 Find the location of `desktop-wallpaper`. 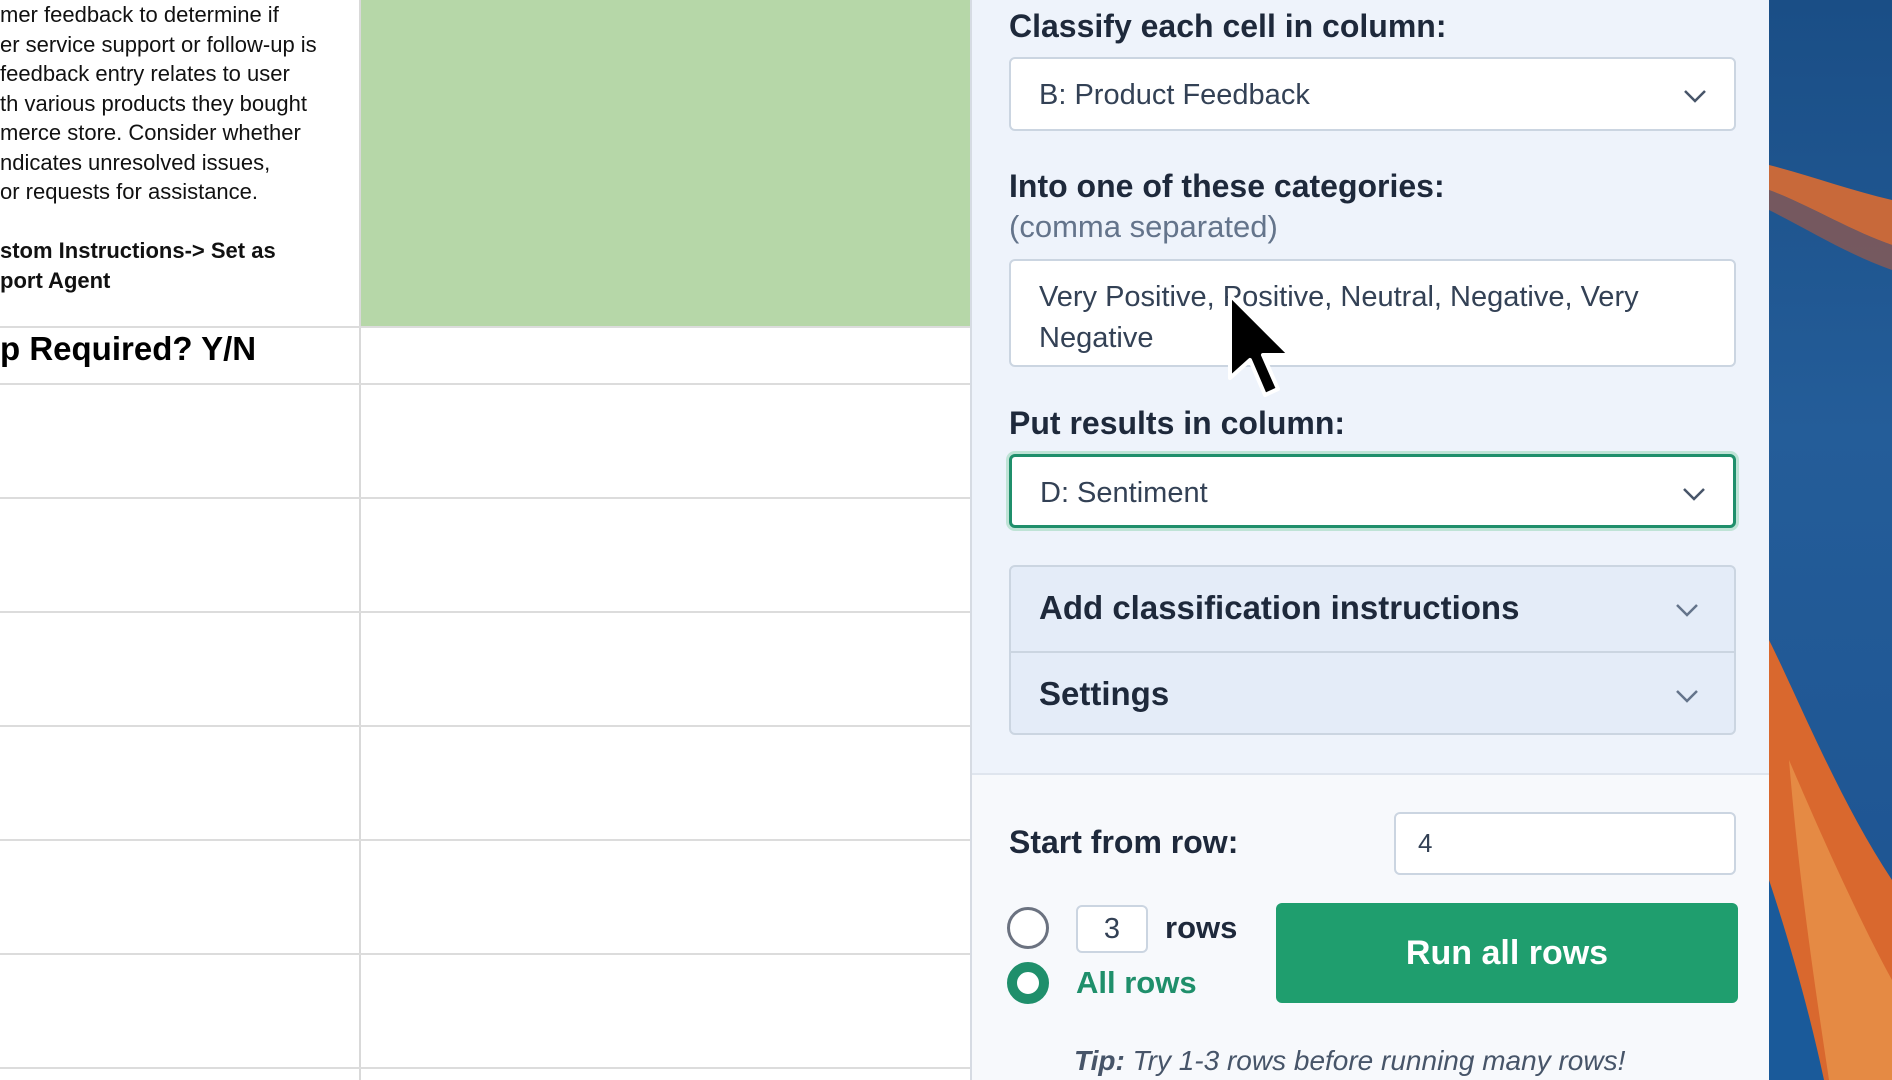

desktop-wallpaper is located at coordinates (1830, 540).